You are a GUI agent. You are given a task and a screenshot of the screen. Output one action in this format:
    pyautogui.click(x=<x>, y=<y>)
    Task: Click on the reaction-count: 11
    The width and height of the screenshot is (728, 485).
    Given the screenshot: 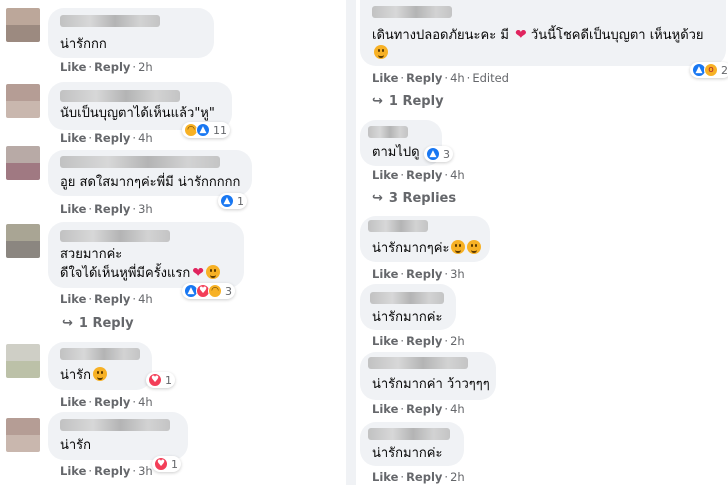 What is the action you would take?
    pyautogui.click(x=220, y=130)
    